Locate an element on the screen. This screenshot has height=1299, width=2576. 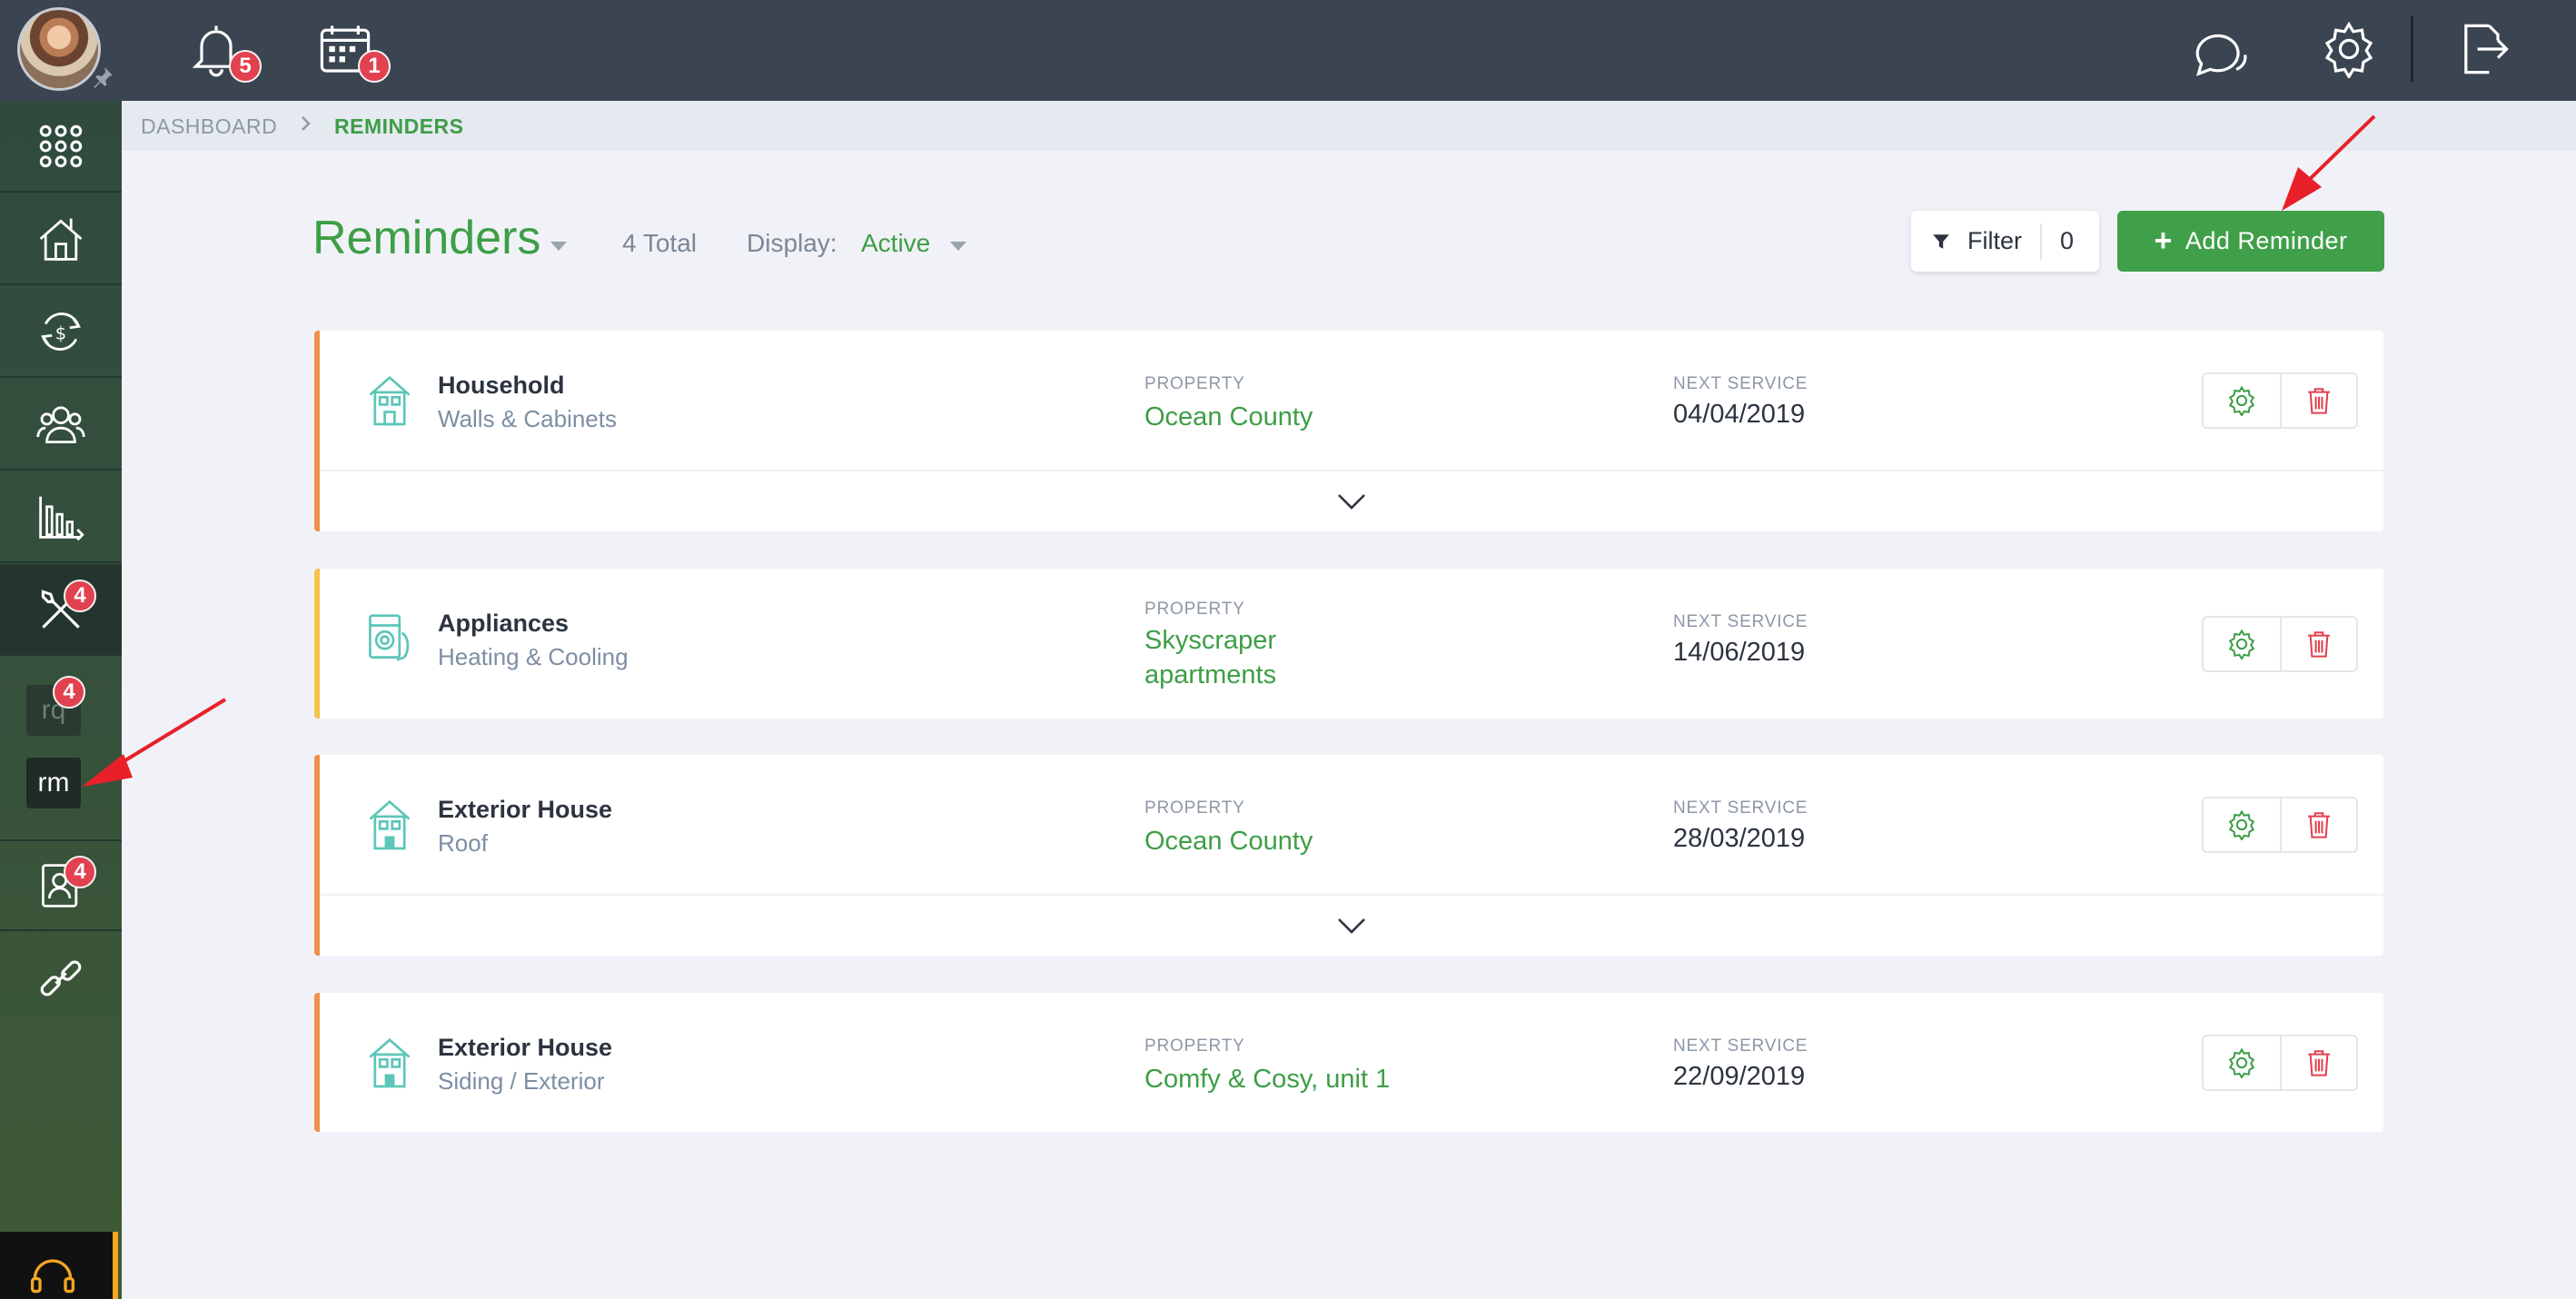
next-service-date: 22/09/2019 is located at coordinates (1739, 1076).